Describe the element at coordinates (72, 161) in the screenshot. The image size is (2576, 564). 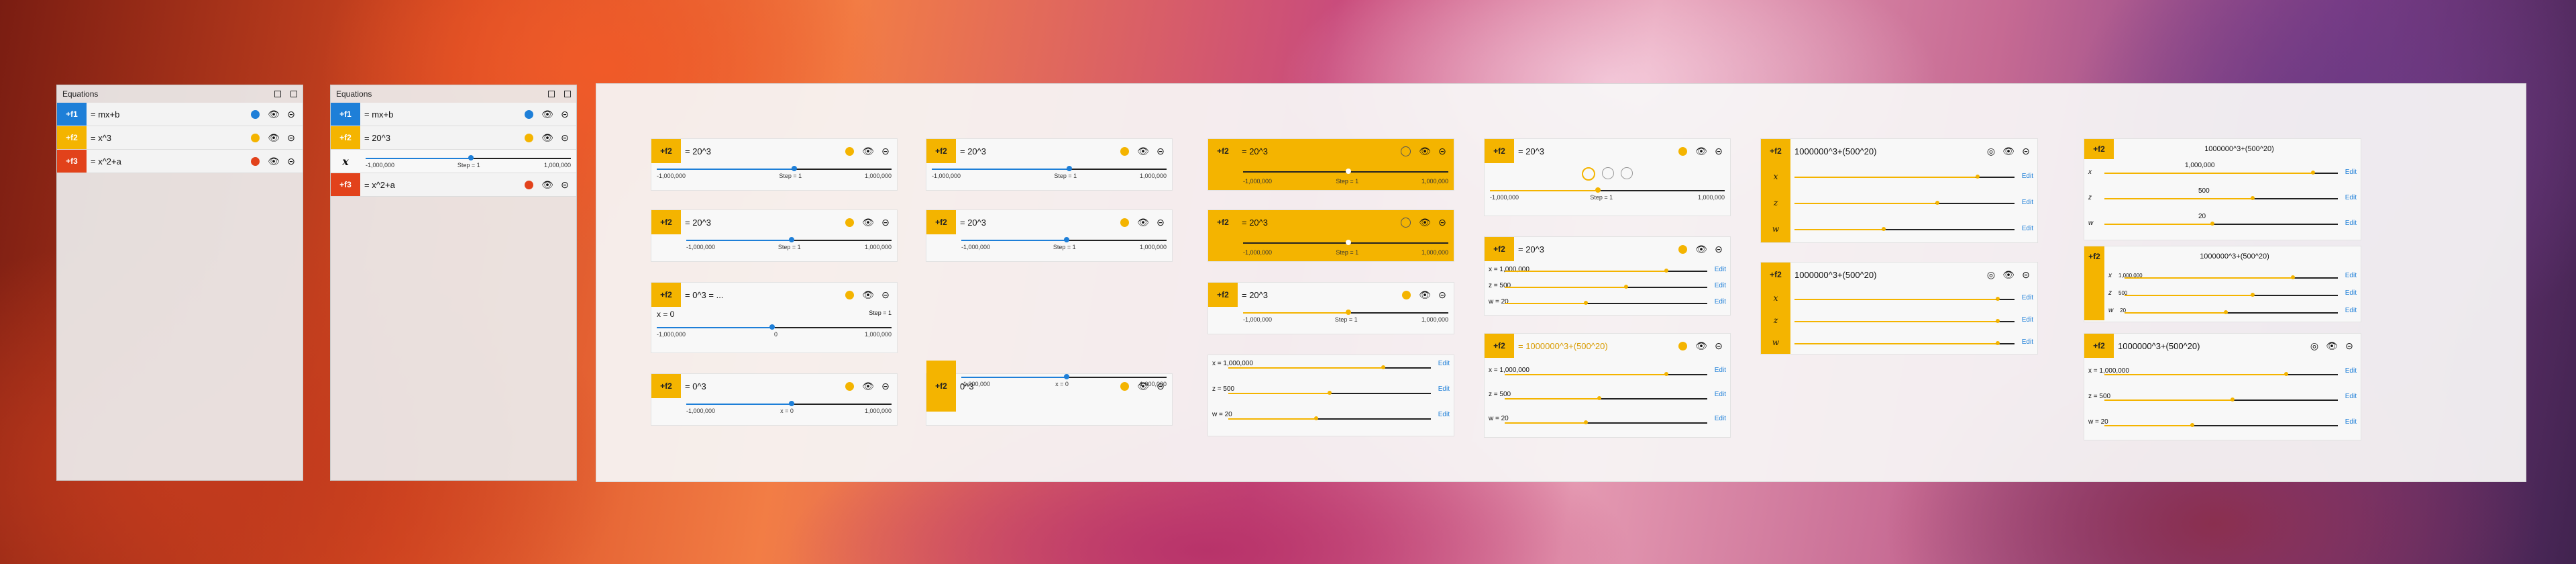
I see `function-label: + f3` at that location.